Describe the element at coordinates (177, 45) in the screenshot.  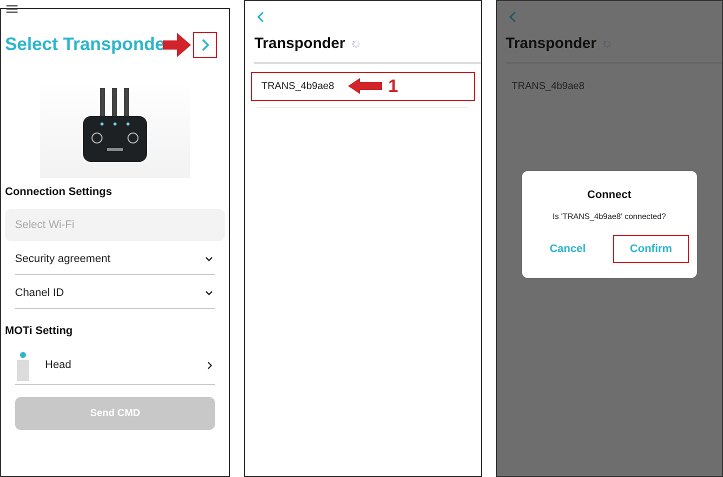
I see `arrow-right-icon` at that location.